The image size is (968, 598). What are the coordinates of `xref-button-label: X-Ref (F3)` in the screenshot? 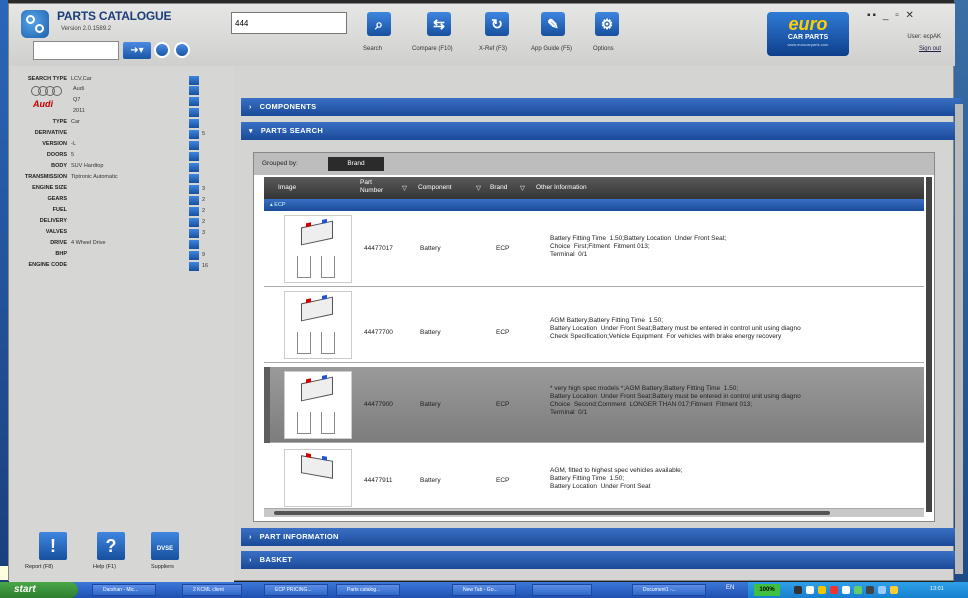 It's located at (493, 49).